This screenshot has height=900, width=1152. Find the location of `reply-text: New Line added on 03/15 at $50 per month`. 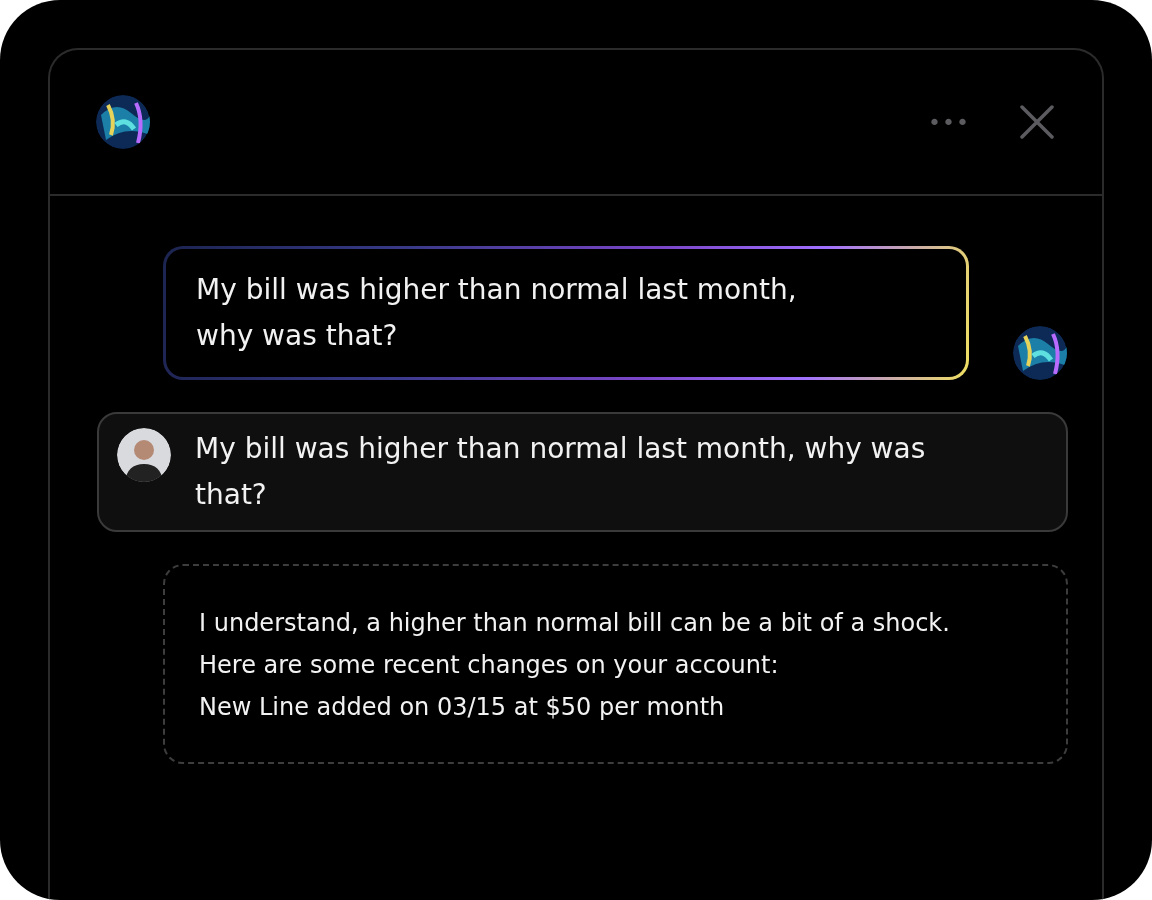

reply-text: New Line added on 03/15 at $50 per month is located at coordinates (462, 707).